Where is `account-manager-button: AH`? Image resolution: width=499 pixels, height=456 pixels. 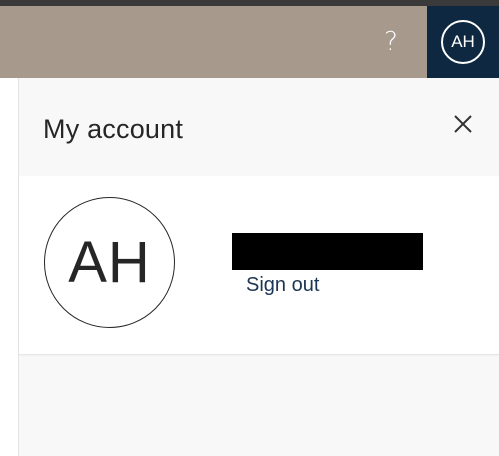
account-manager-button: AH is located at coordinates (463, 42).